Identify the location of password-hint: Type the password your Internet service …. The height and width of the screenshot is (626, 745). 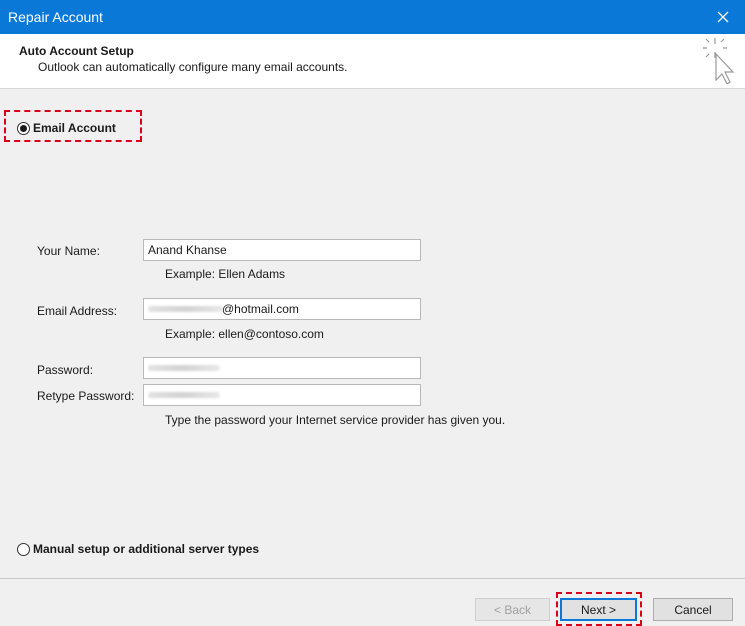
(335, 420).